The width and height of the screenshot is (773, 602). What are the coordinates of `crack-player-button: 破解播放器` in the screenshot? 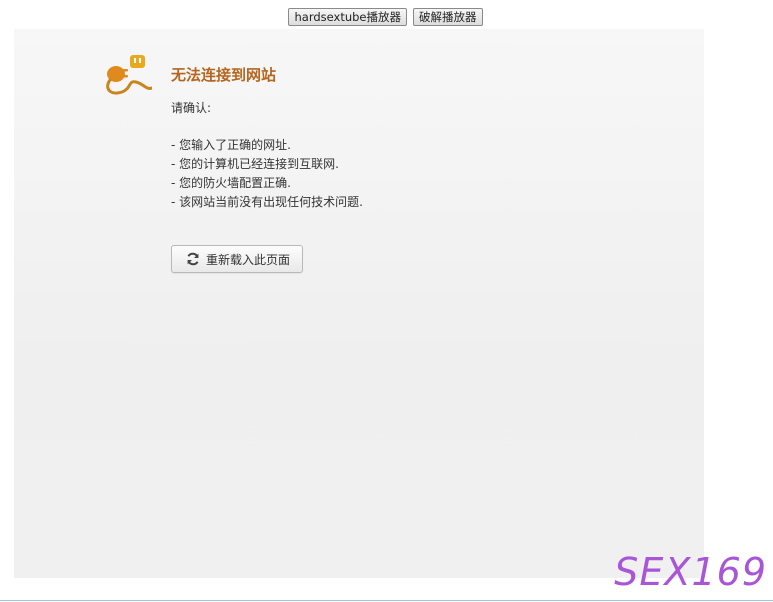 It's located at (448, 17).